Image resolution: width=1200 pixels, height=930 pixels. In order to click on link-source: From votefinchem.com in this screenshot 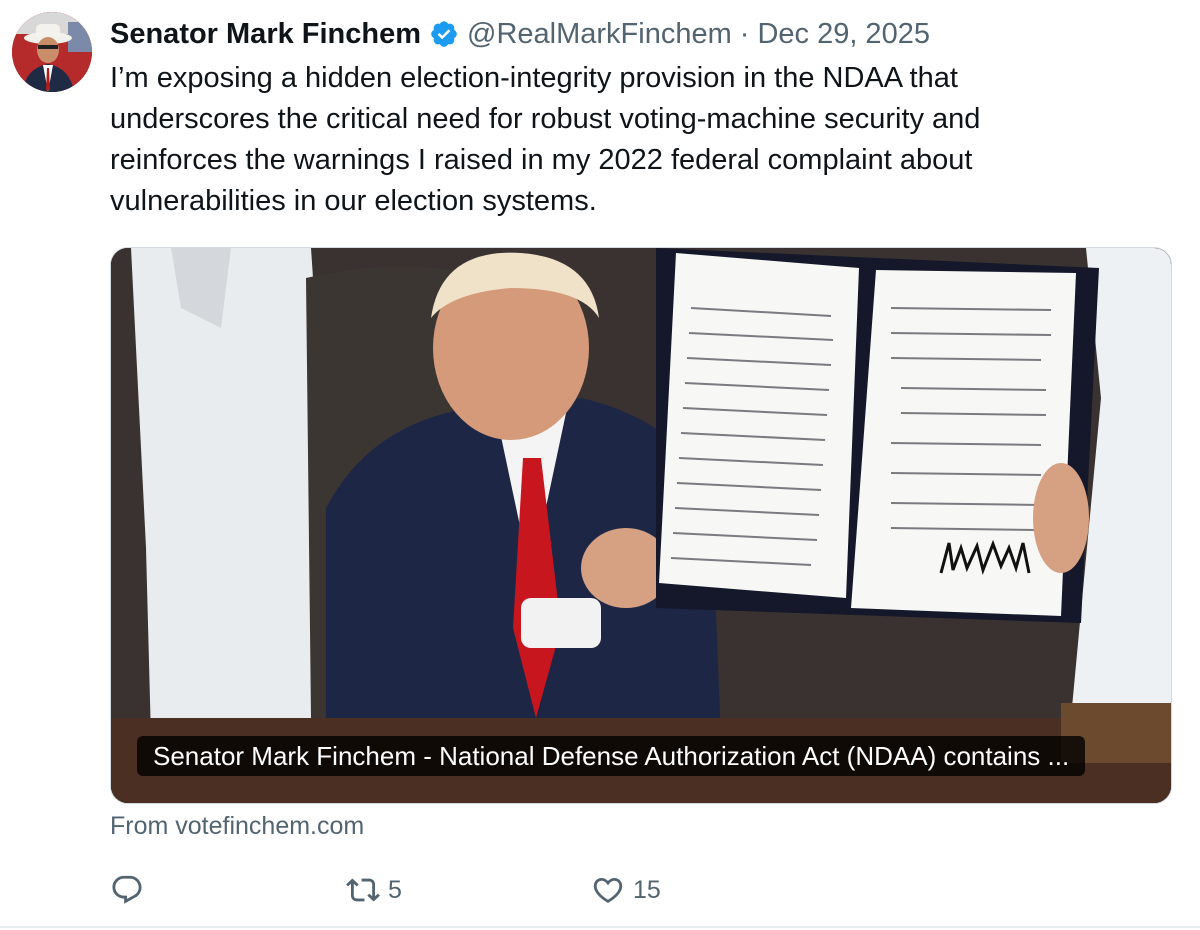, I will do `click(237, 826)`.